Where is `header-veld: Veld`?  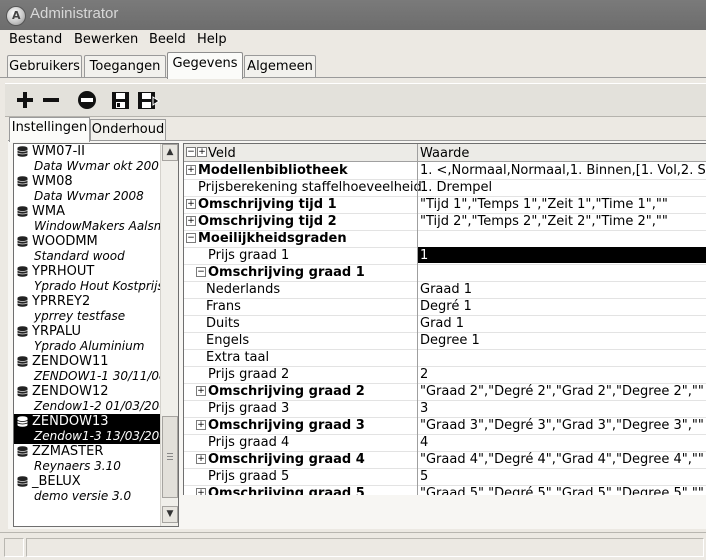 header-veld: Veld is located at coordinates (222, 153).